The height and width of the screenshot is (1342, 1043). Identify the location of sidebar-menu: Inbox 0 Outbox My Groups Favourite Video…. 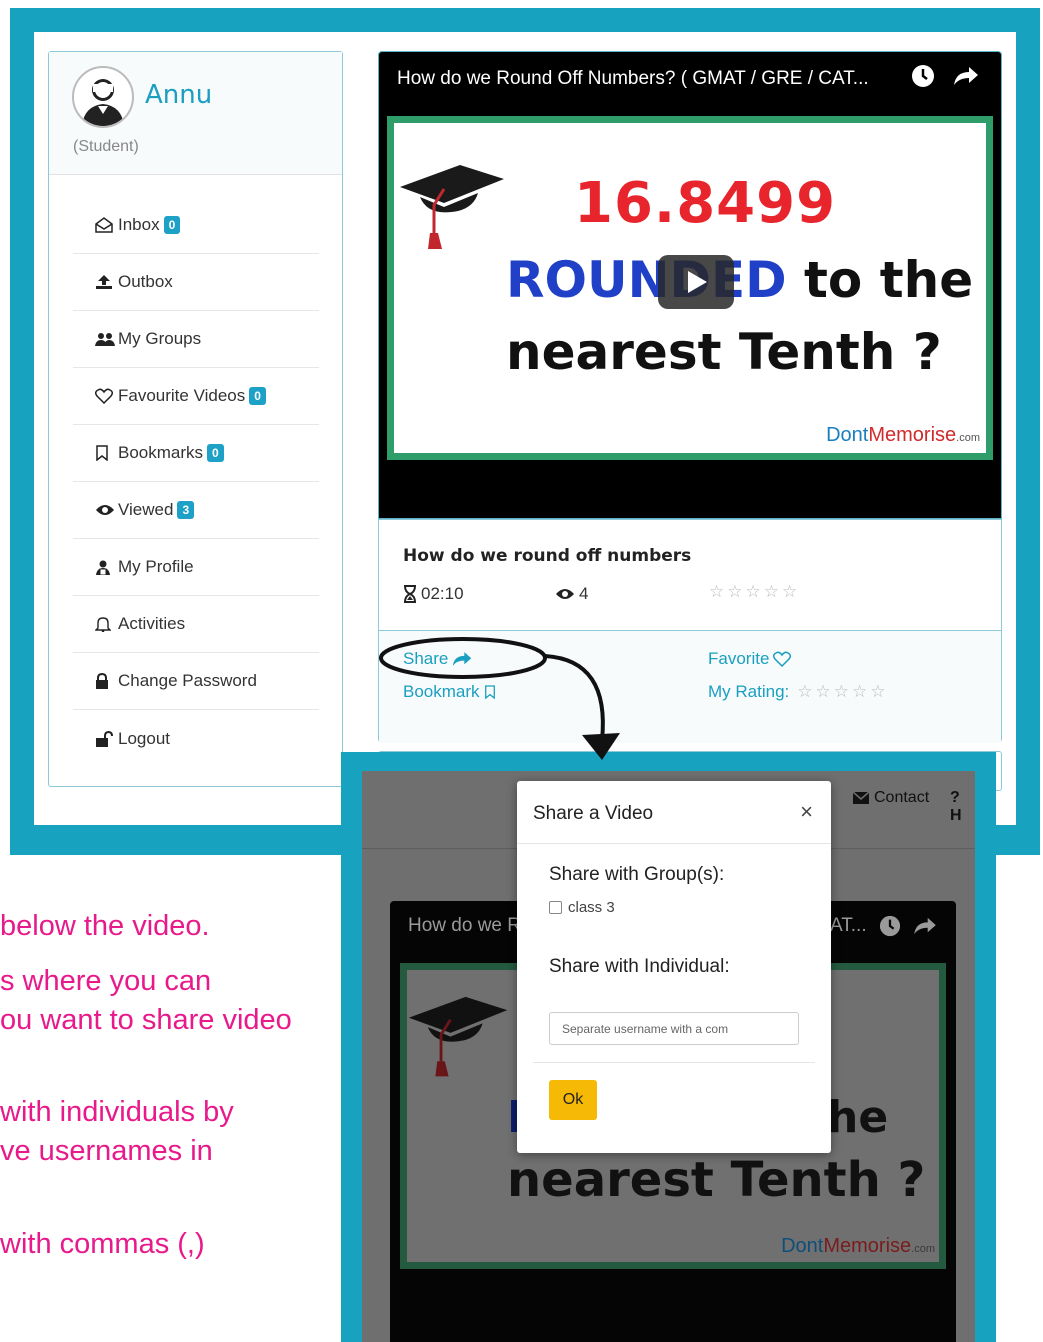
(196, 482).